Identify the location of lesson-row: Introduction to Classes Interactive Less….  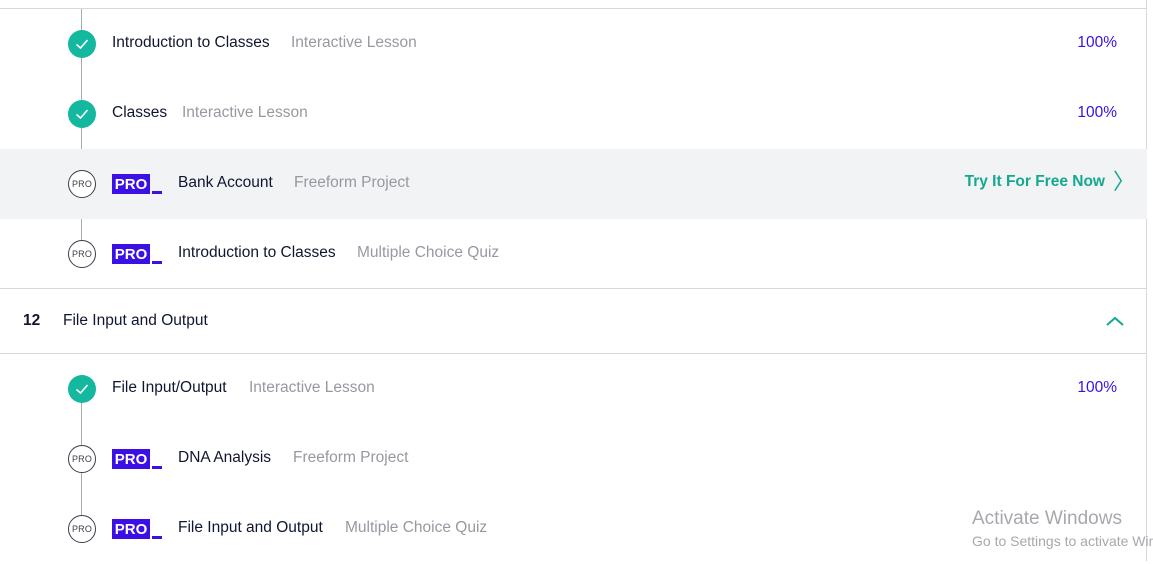
(573, 44).